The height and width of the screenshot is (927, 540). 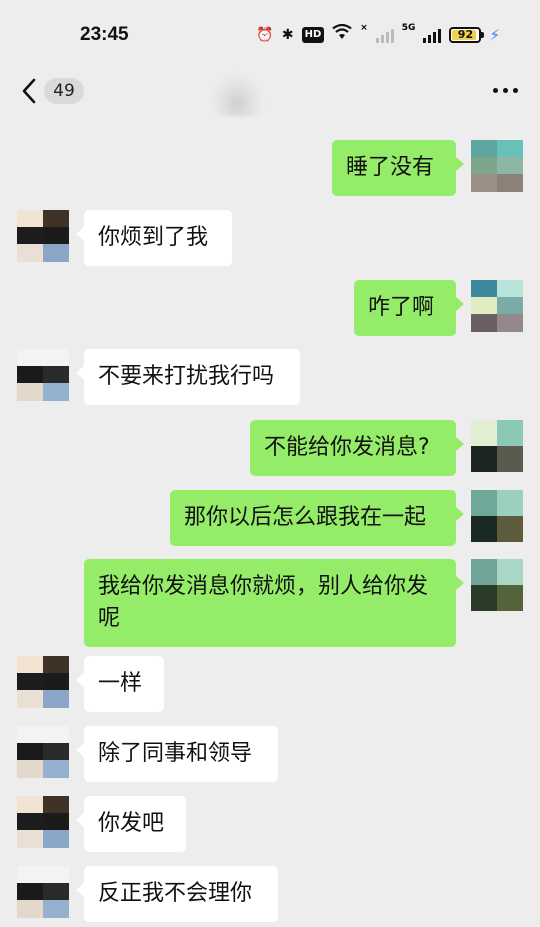 I want to click on wifi-icon, so click(x=342, y=35).